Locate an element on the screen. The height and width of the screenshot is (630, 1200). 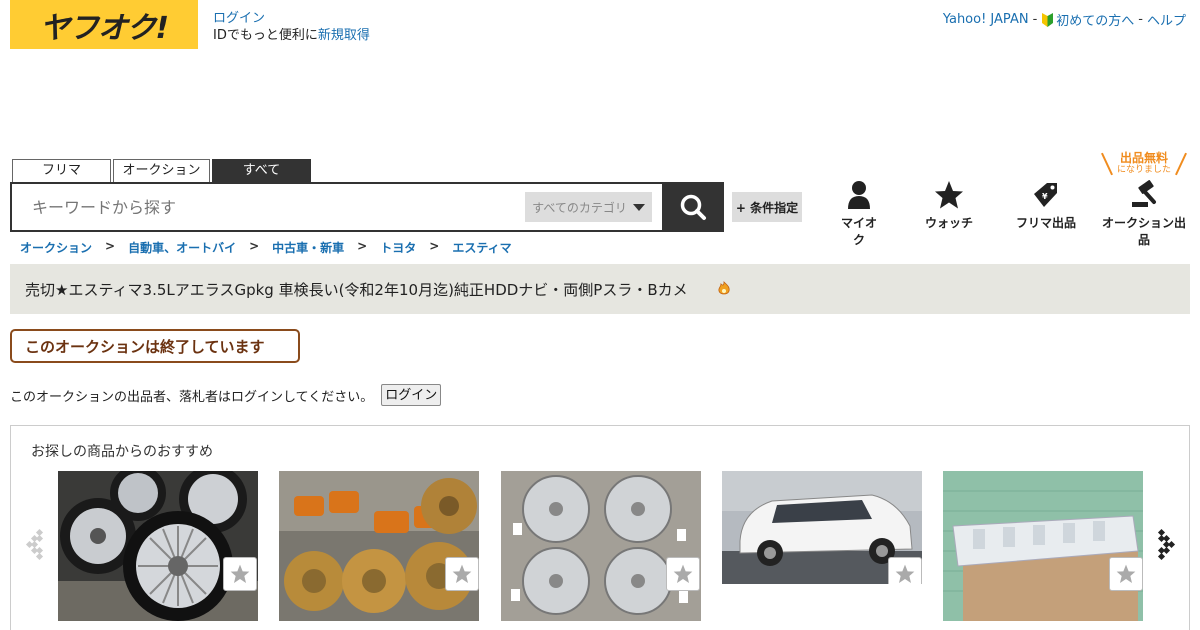
search-bar: すべてのカテゴリ is located at coordinates (367, 207).